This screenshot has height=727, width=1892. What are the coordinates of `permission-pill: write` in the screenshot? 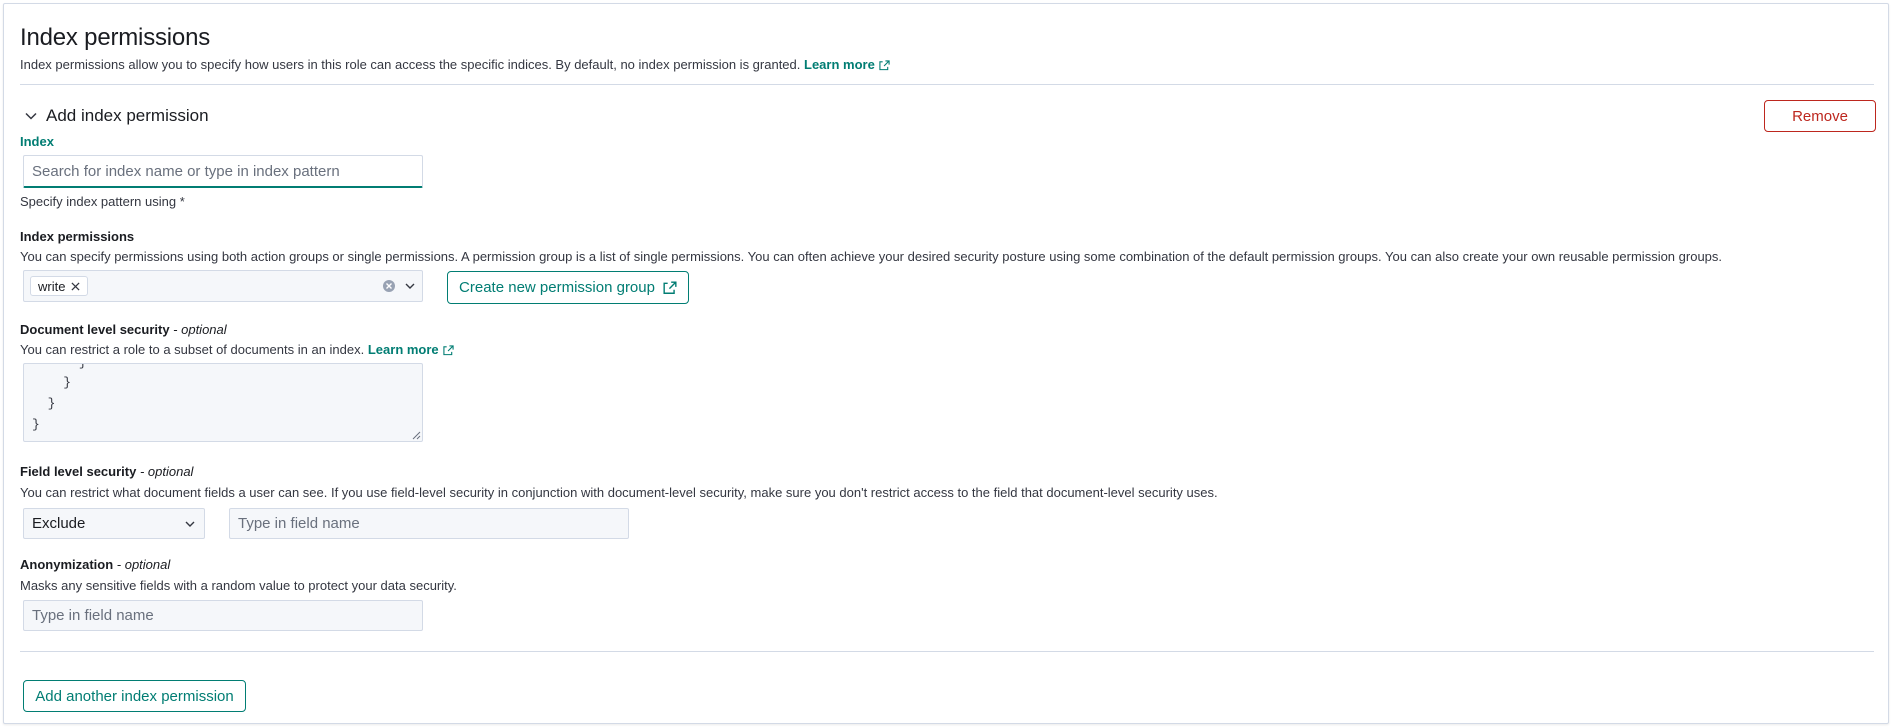 It's located at (59, 286).